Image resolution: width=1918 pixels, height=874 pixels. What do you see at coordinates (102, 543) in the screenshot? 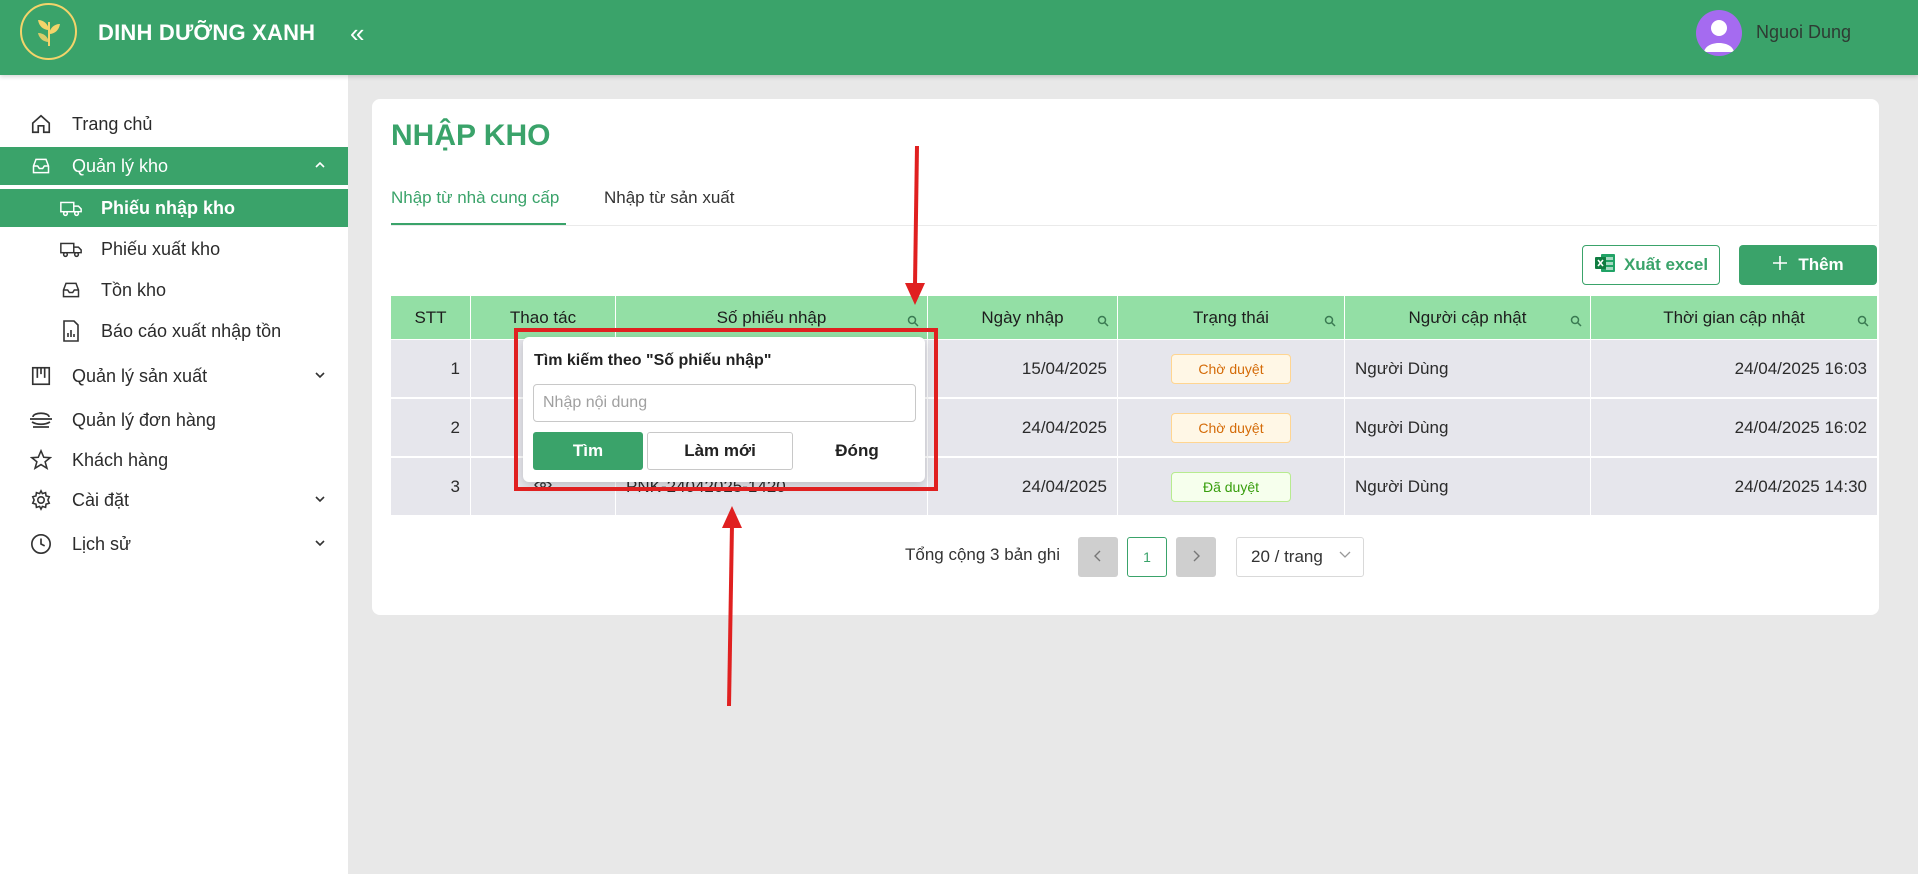
I see `sidebar-item-label: Lịch sử` at bounding box center [102, 543].